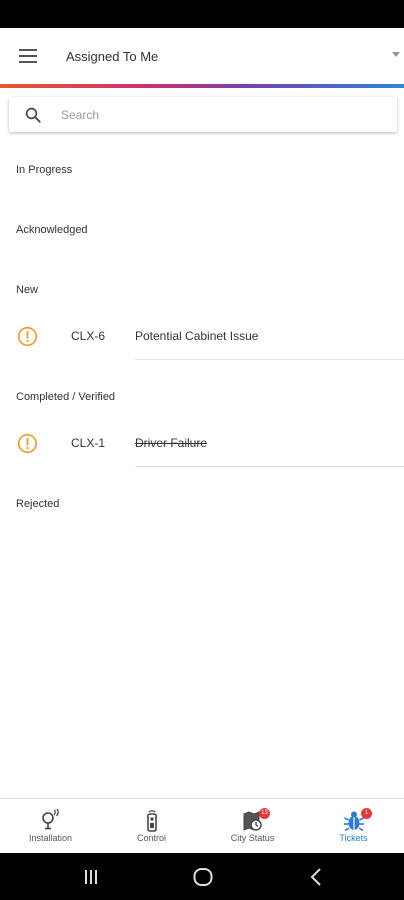 The image size is (404, 900). Describe the element at coordinates (88, 336) in the screenshot. I see `ticket-id: CLX-6` at that location.